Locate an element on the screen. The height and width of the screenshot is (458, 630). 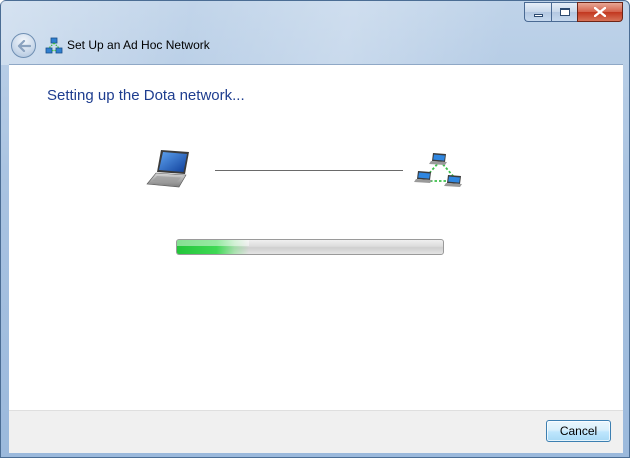
maximize-icon is located at coordinates (564, 12).